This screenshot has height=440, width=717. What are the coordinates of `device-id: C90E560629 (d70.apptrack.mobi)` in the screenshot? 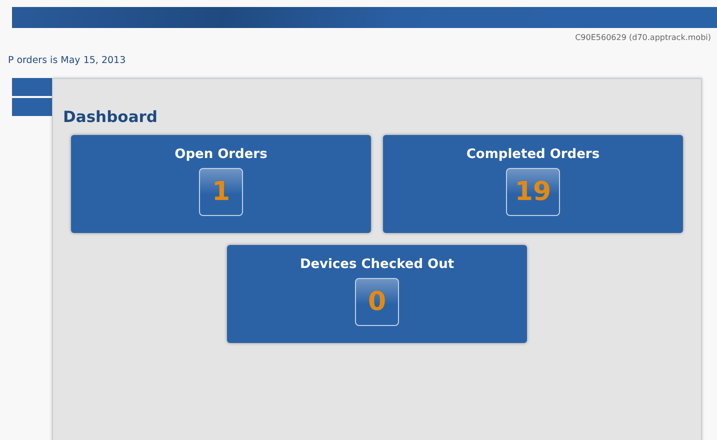 It's located at (643, 38).